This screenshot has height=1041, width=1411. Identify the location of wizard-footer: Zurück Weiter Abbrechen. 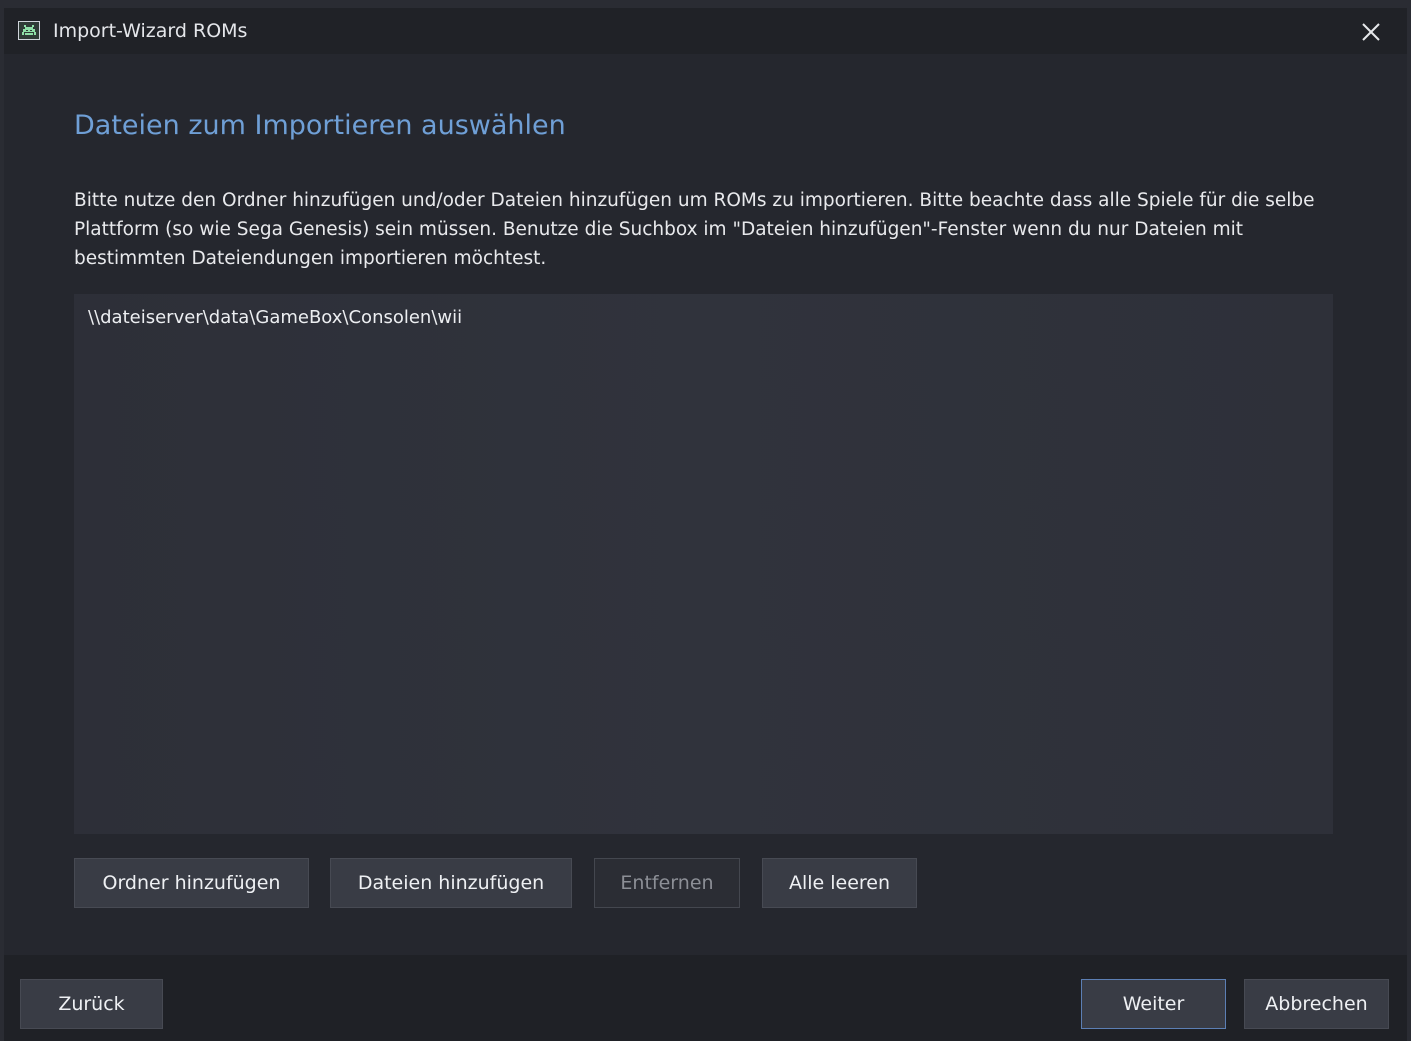
(705, 998).